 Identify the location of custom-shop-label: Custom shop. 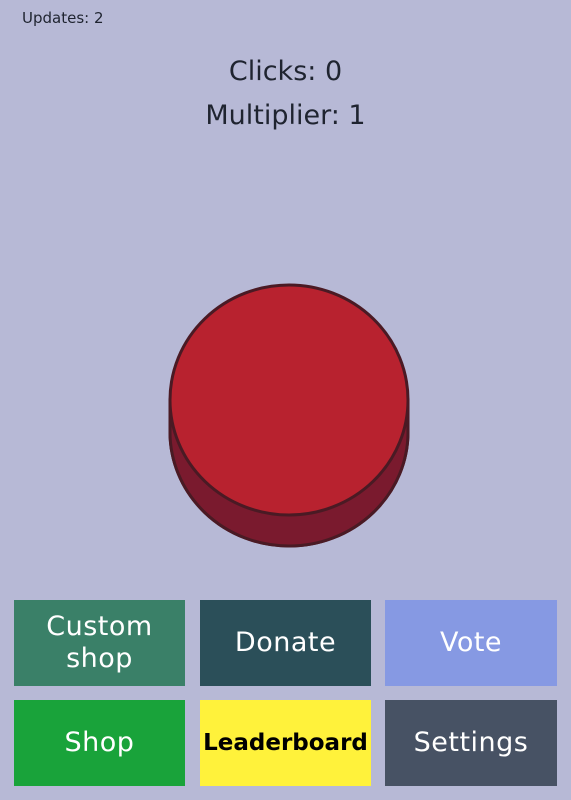
(99, 642).